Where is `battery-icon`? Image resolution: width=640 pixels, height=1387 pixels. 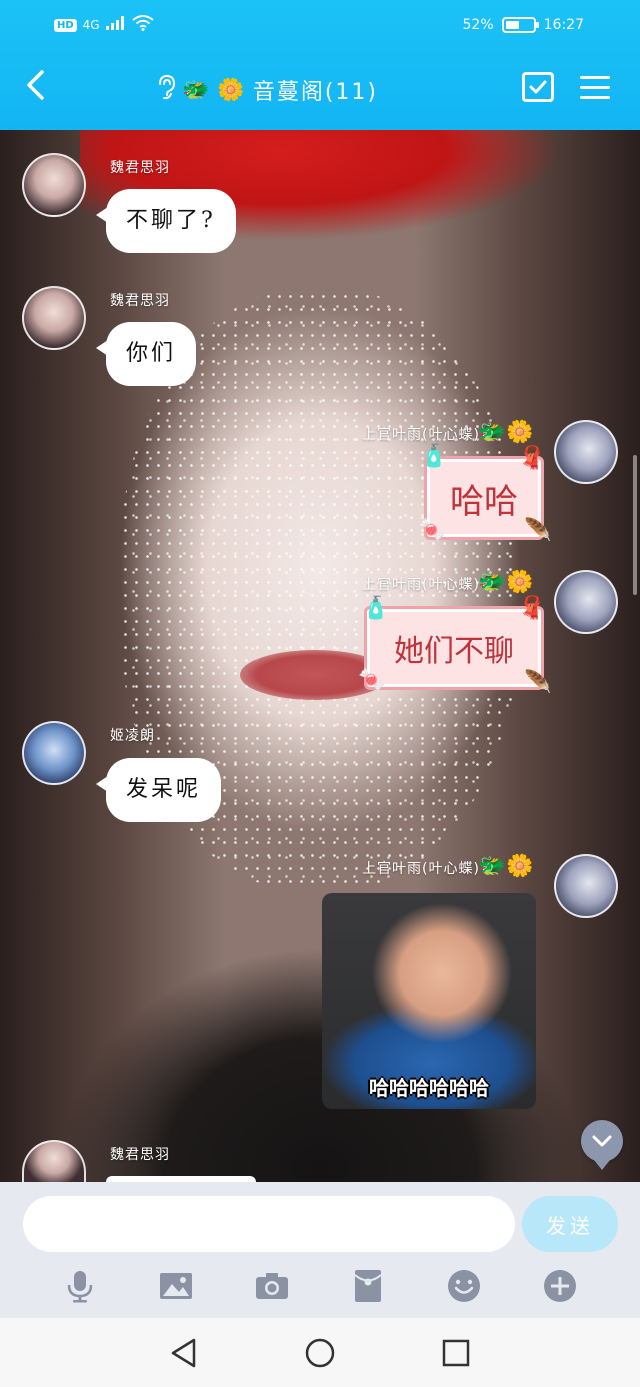 battery-icon is located at coordinates (520, 25).